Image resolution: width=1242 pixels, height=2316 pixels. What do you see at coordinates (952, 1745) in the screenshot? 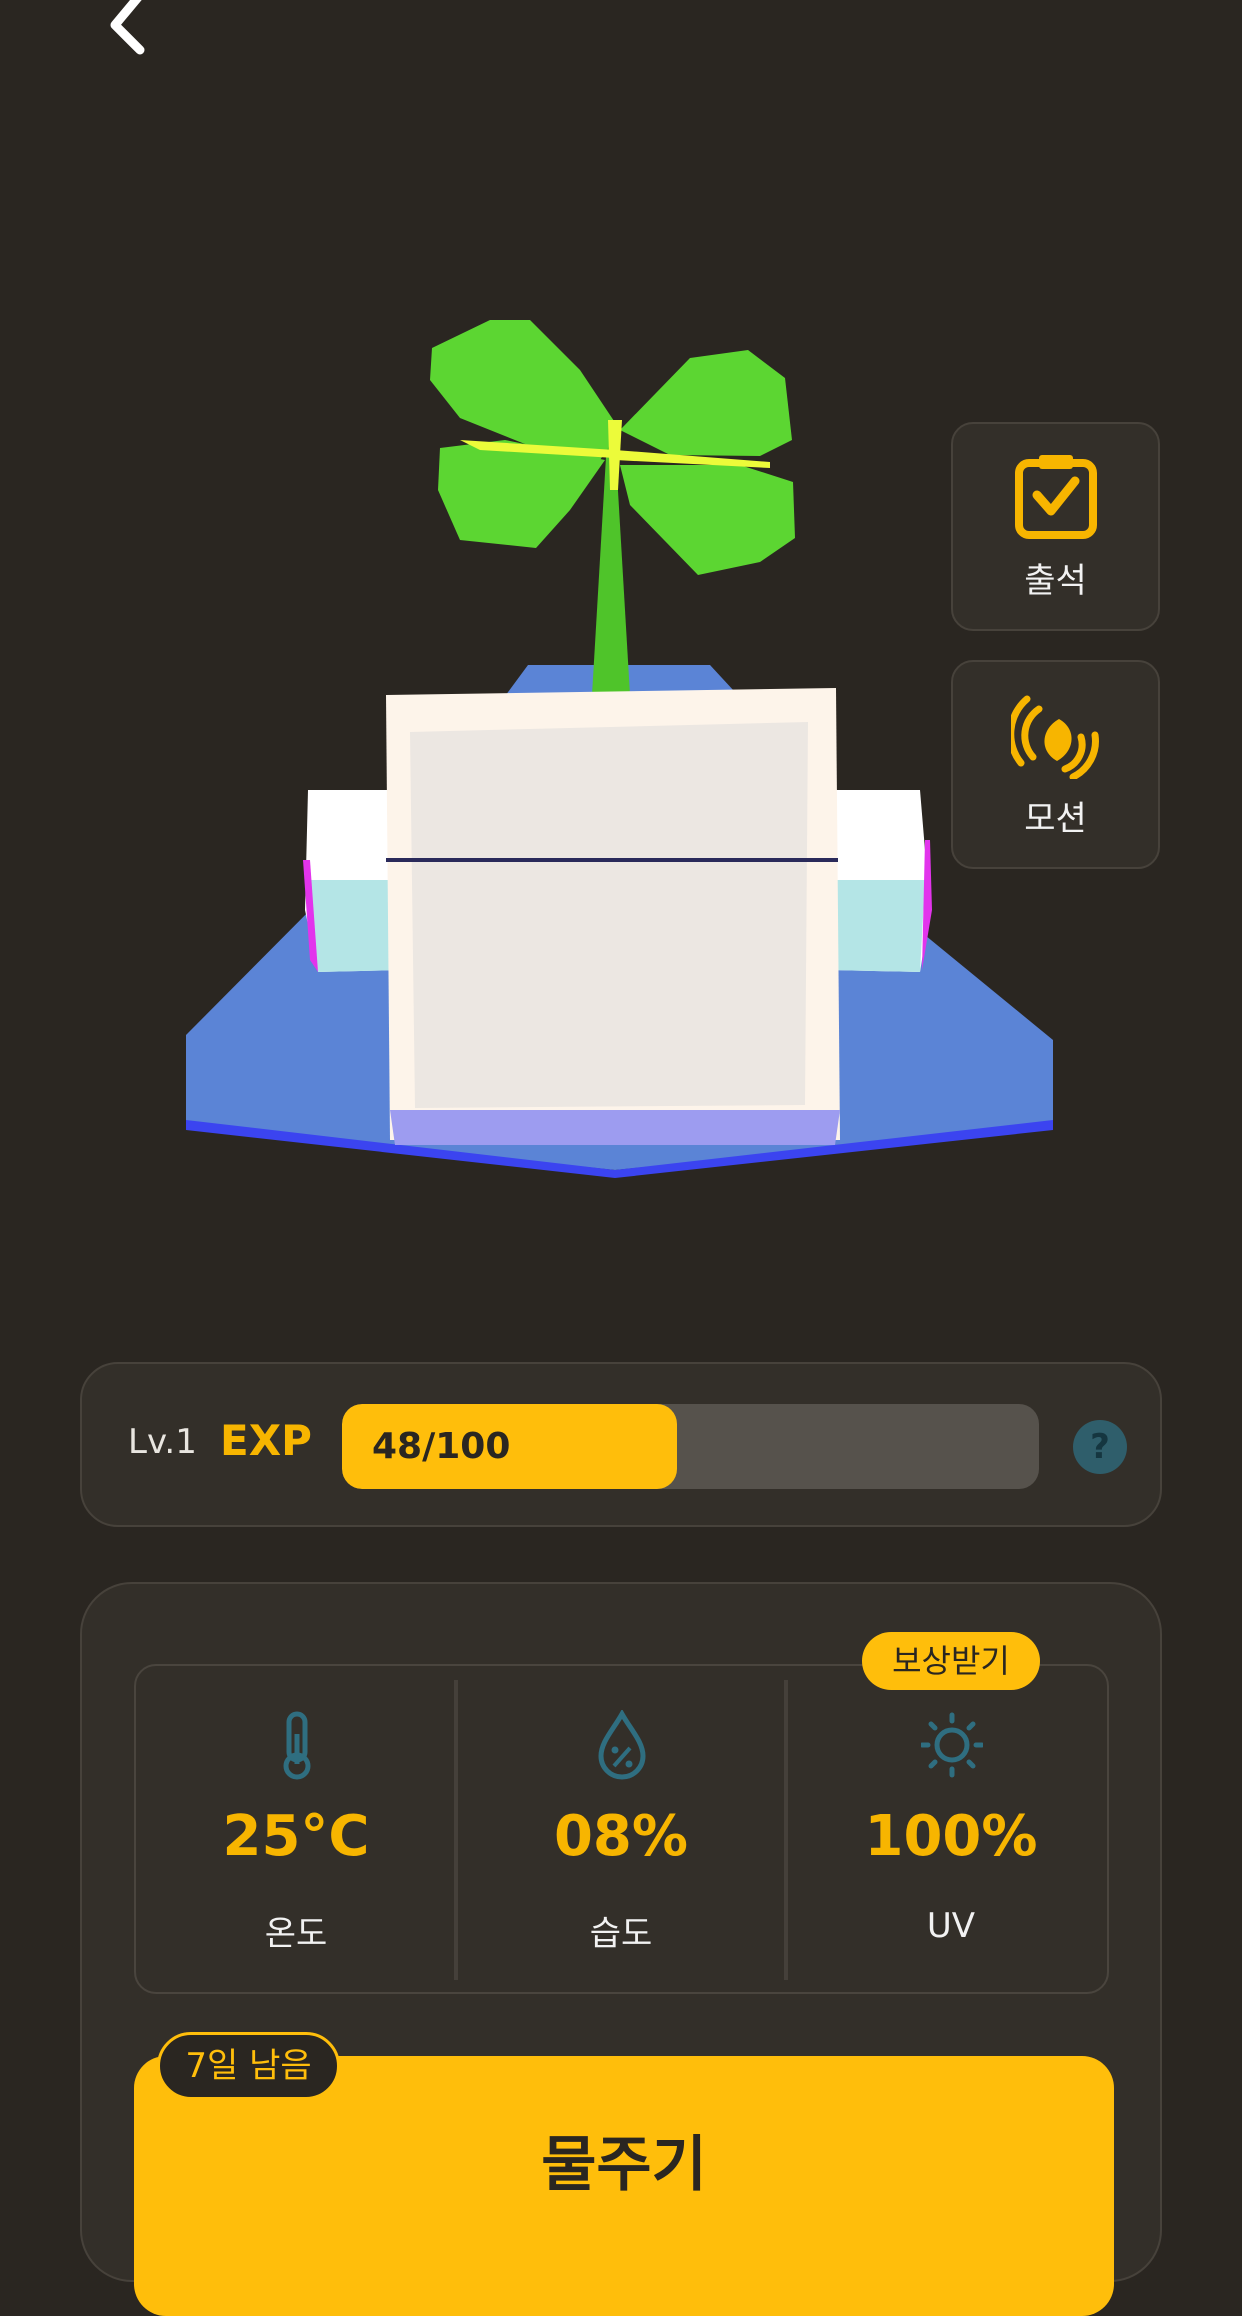
I see `sun-icon` at bounding box center [952, 1745].